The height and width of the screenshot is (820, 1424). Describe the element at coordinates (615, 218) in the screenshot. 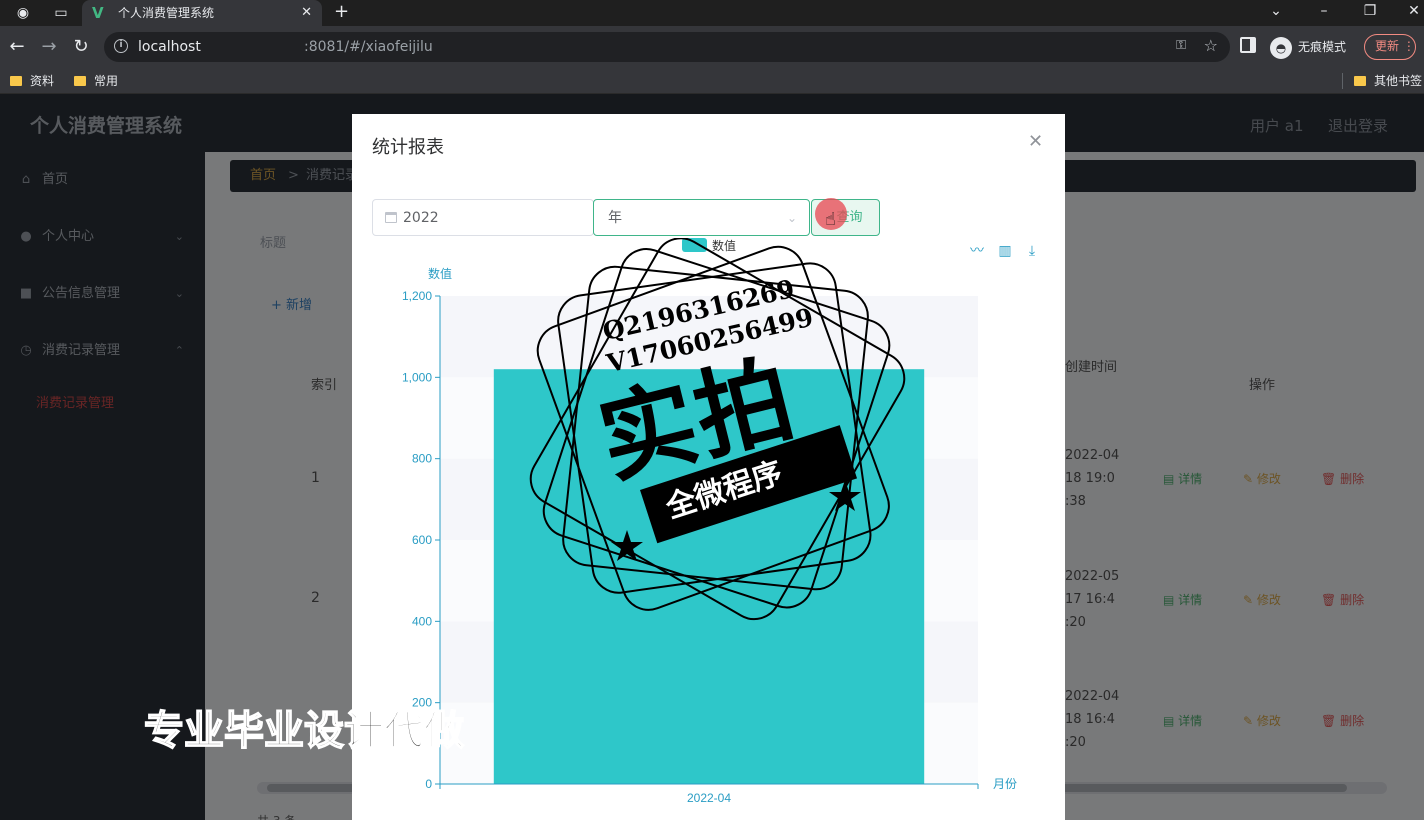

I see `period-select-value: 年` at that location.